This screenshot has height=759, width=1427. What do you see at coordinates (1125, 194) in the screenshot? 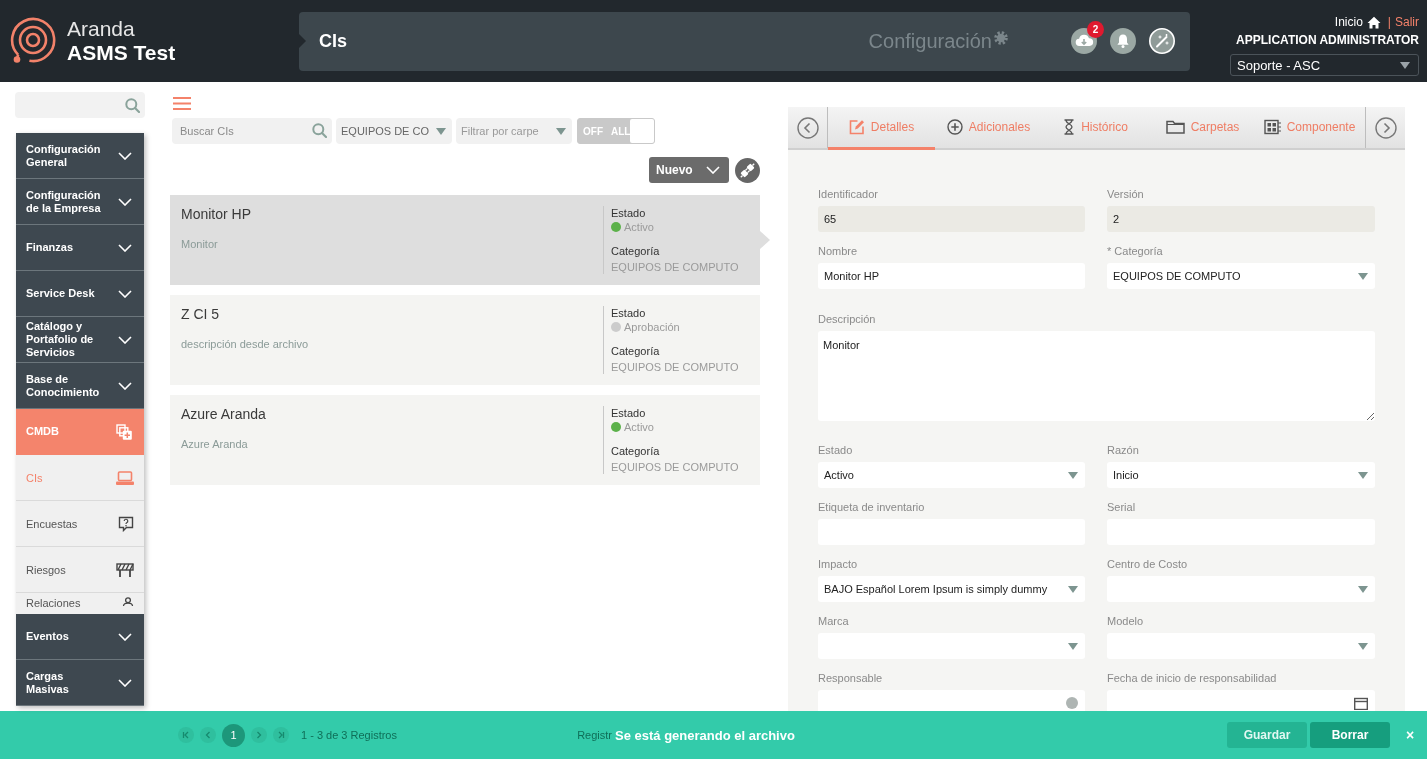
I see `field-label: Versión` at bounding box center [1125, 194].